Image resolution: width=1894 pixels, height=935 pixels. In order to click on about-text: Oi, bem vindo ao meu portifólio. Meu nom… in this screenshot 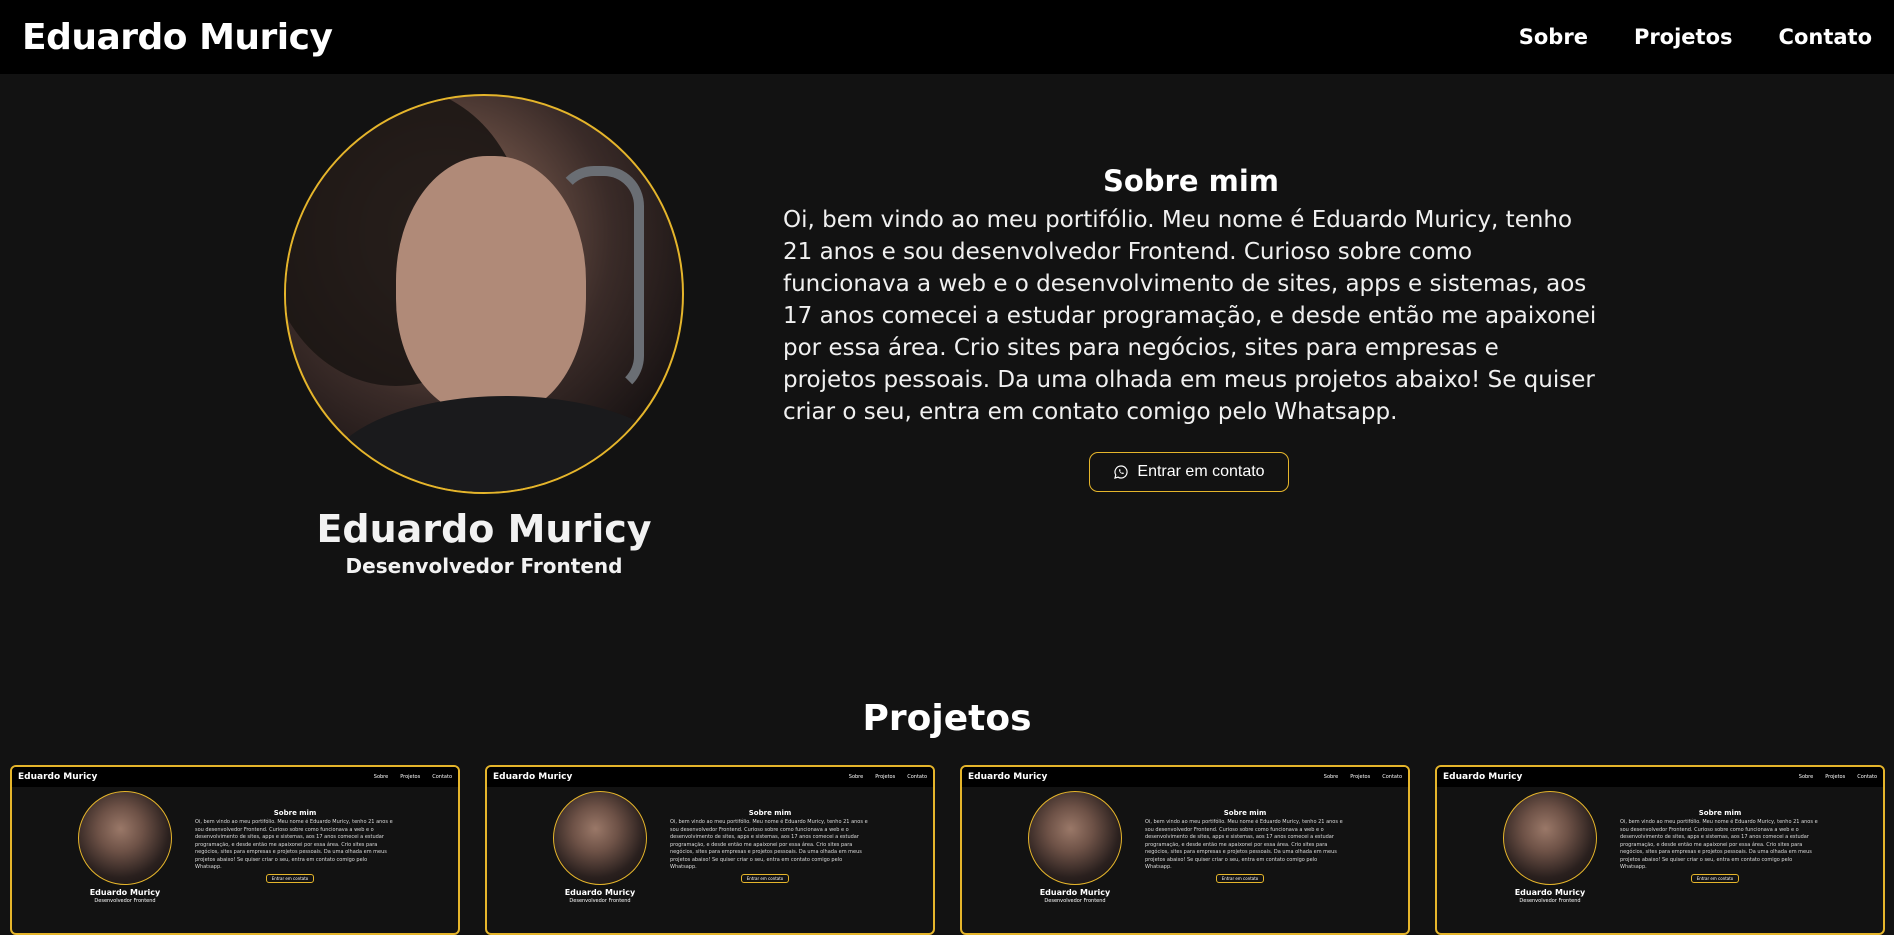, I will do `click(1190, 316)`.